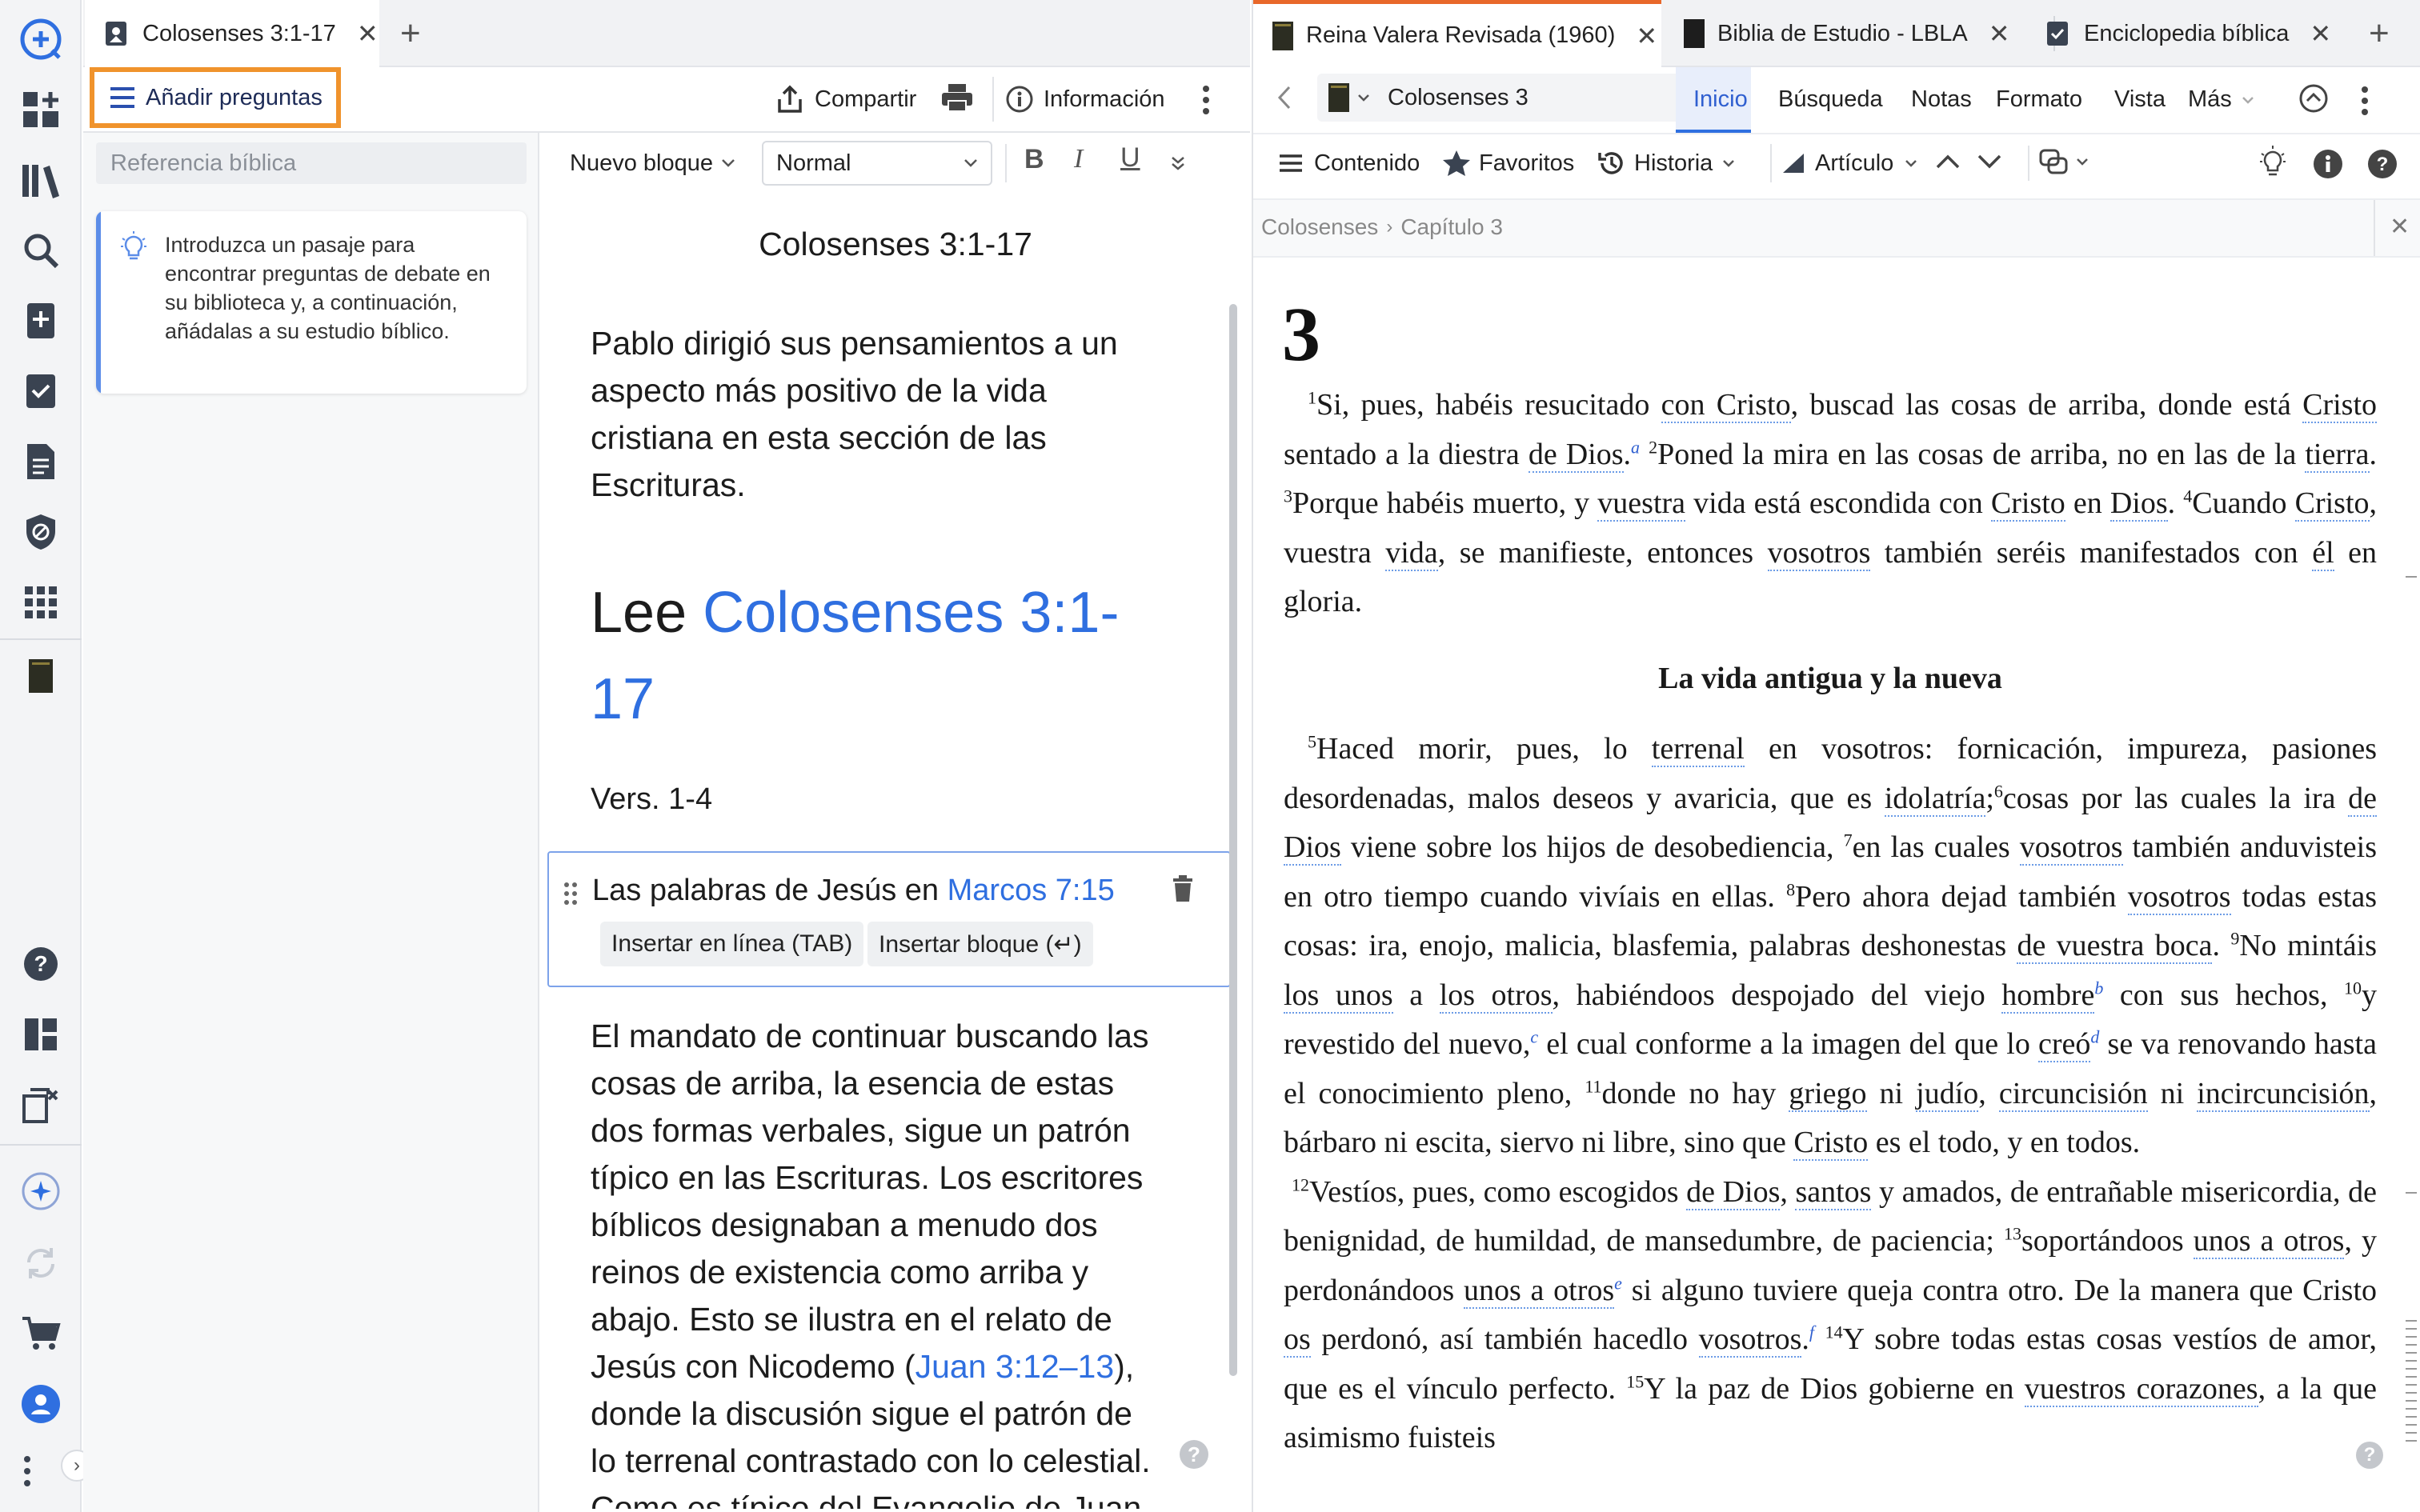  What do you see at coordinates (1458, 97) in the screenshot?
I see `reference-text: Colosenses 3` at bounding box center [1458, 97].